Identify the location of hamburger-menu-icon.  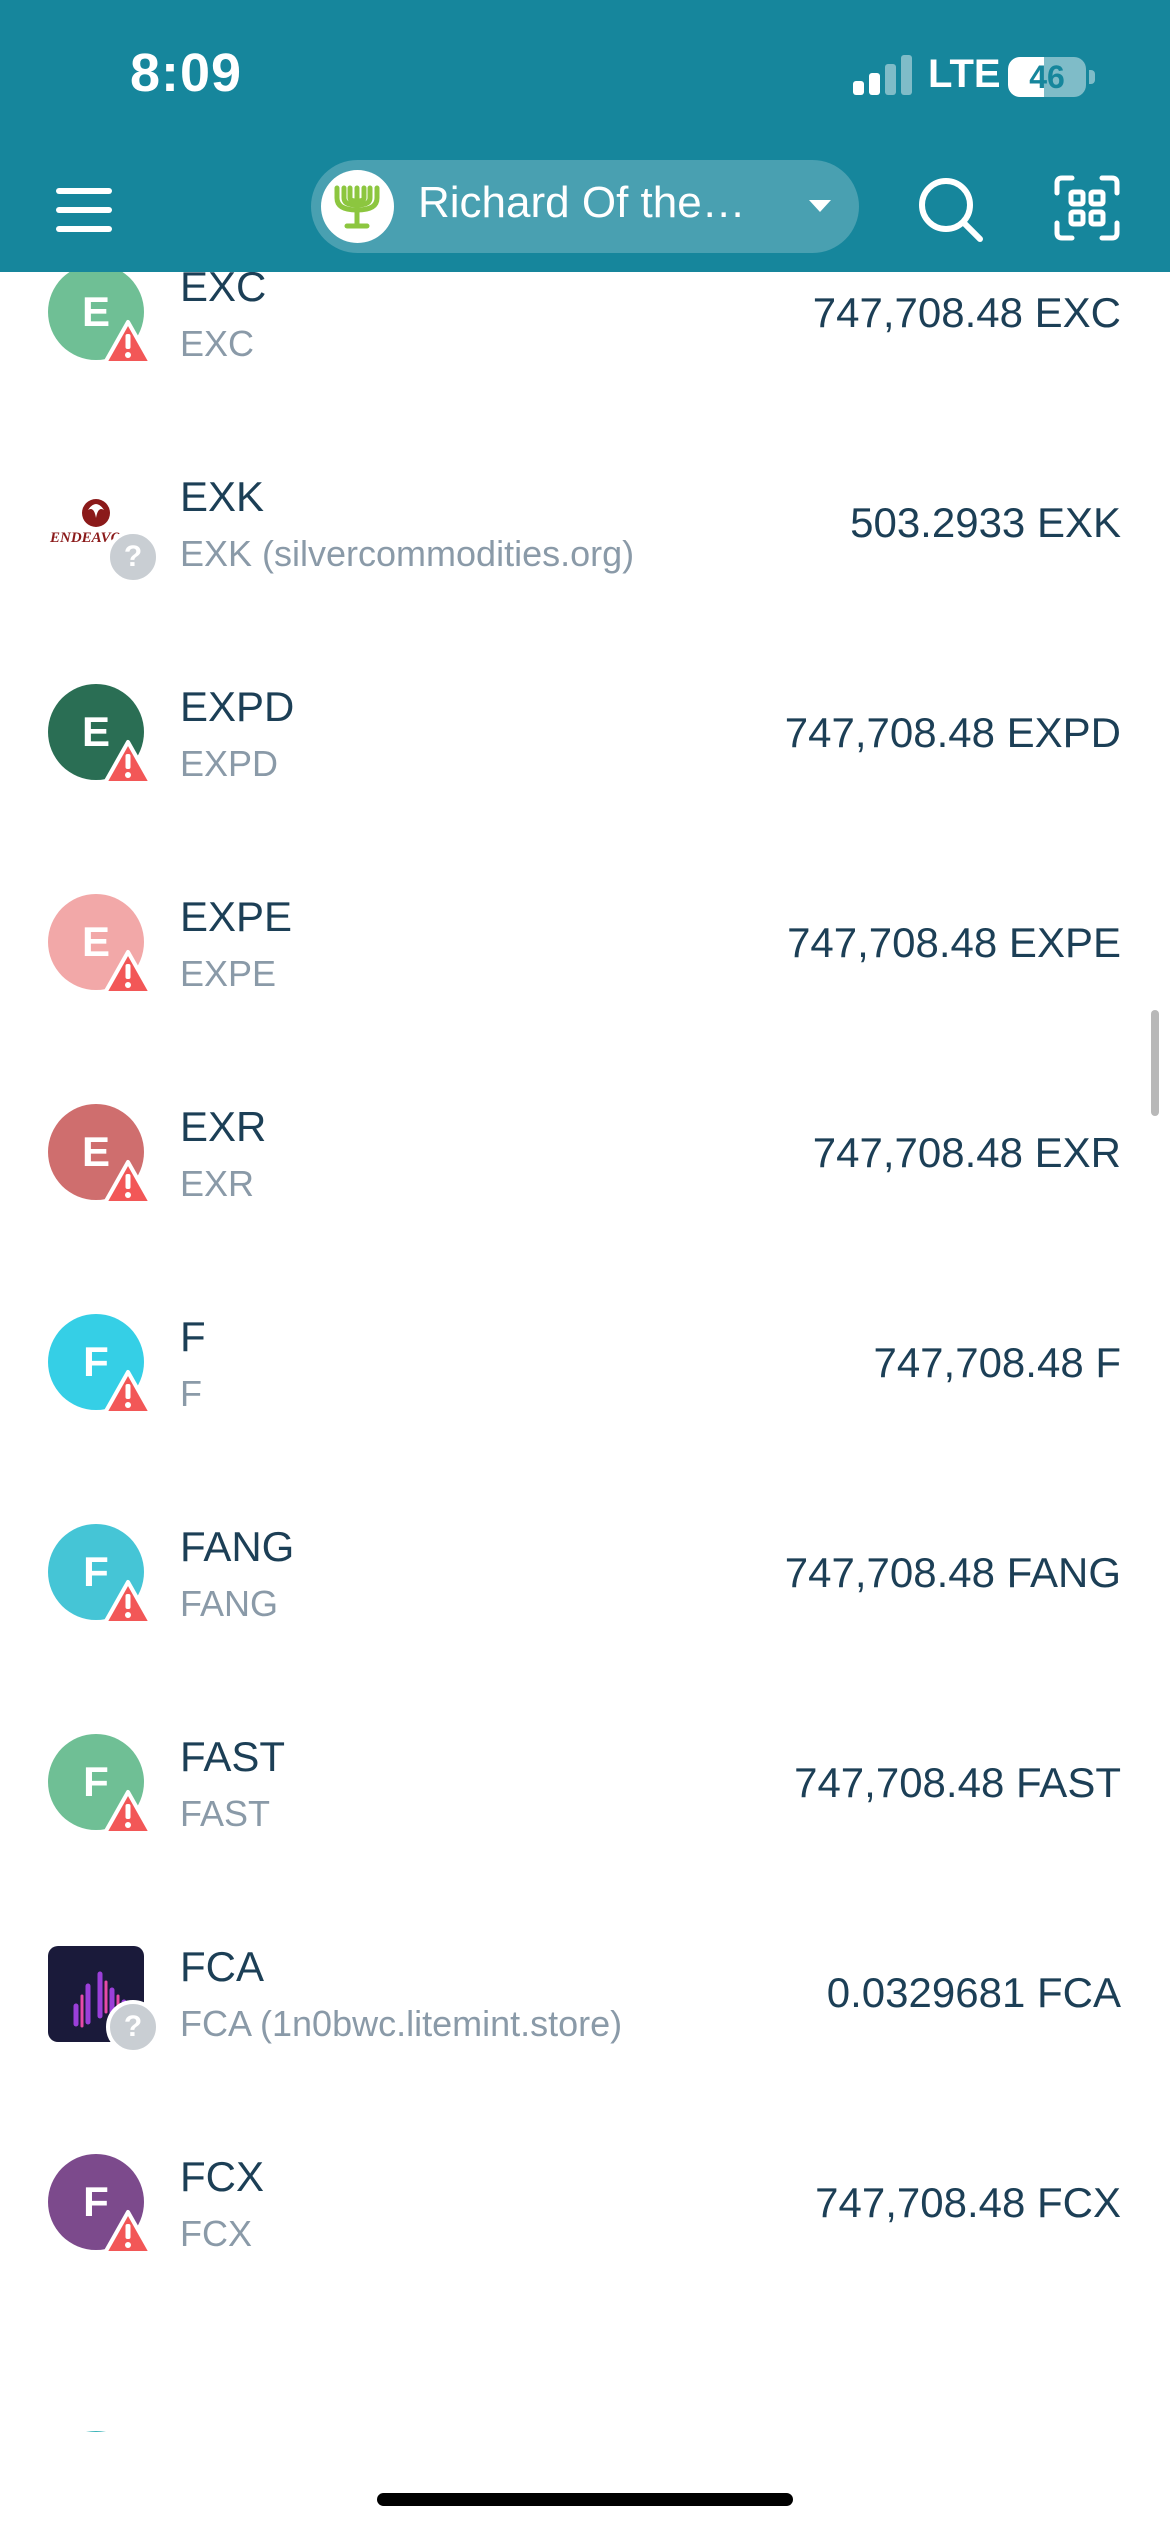
(84, 210).